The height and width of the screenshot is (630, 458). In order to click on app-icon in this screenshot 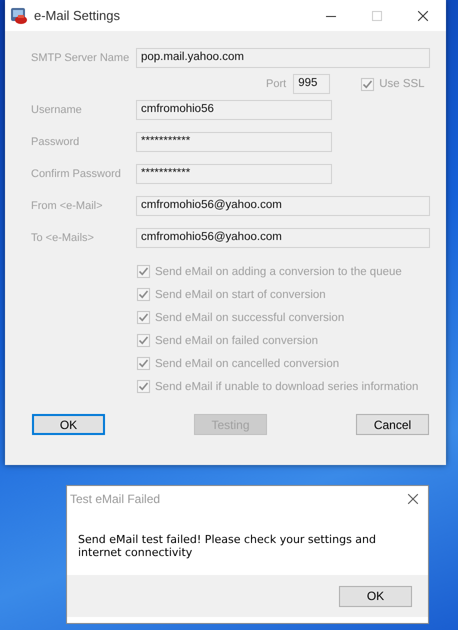, I will do `click(19, 15)`.